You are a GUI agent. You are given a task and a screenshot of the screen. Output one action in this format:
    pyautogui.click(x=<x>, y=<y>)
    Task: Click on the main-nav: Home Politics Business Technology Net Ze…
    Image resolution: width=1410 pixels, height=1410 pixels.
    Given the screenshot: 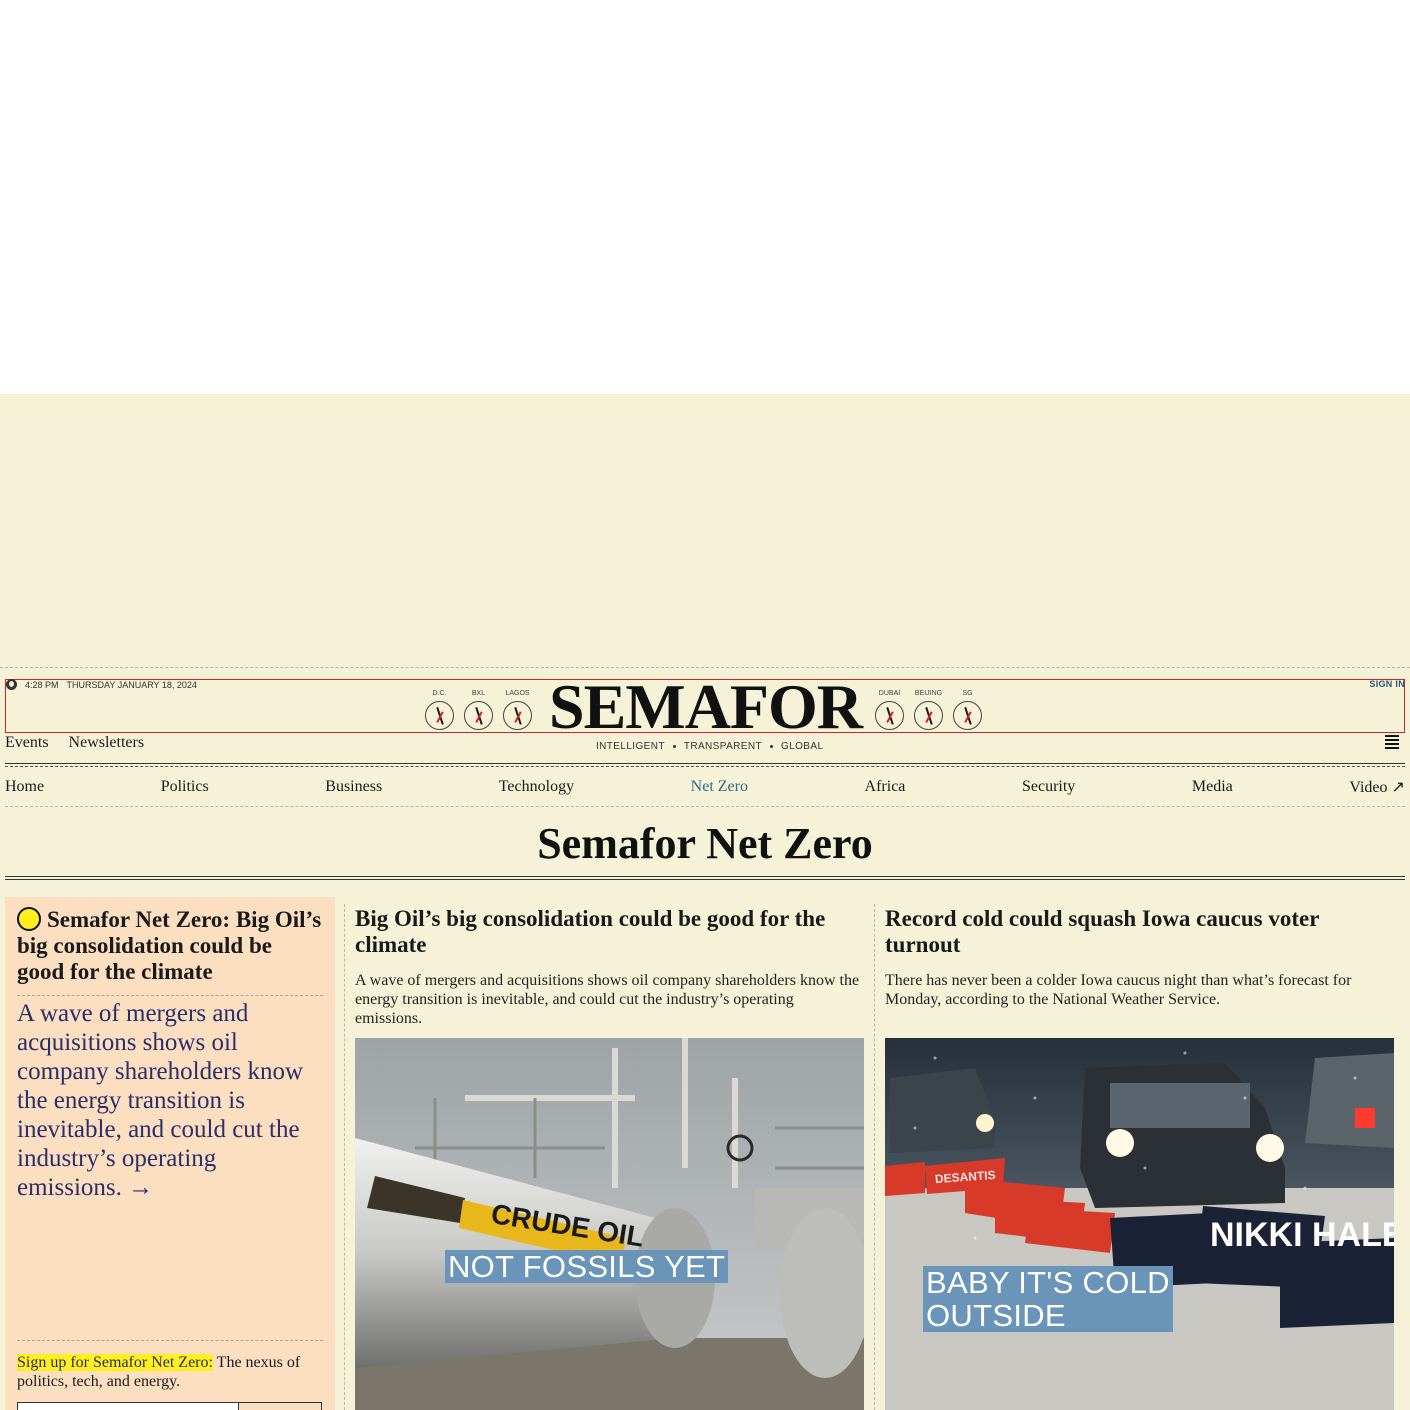 What is the action you would take?
    pyautogui.click(x=705, y=787)
    